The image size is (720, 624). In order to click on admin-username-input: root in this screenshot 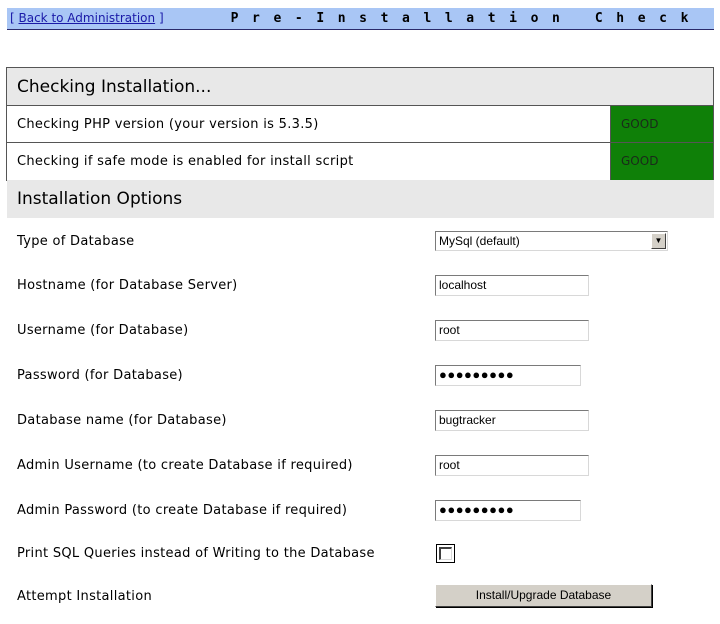, I will do `click(512, 465)`.